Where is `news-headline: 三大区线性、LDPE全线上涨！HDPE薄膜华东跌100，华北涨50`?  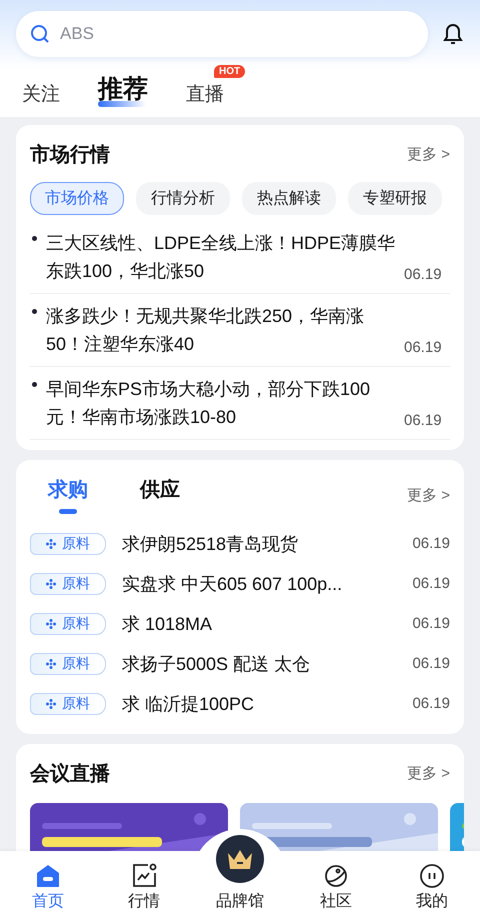 news-headline: 三大区线性、LDPE全线上涨！HDPE薄膜华东跌100，华北涨50 is located at coordinates (221, 257).